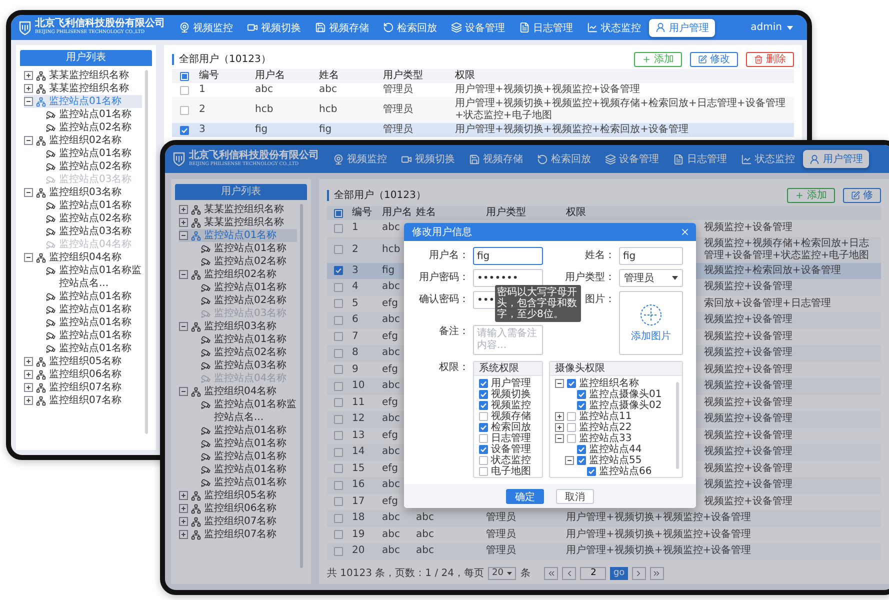  What do you see at coordinates (615, 449) in the screenshot?
I see `permission-label: 监控站点44` at bounding box center [615, 449].